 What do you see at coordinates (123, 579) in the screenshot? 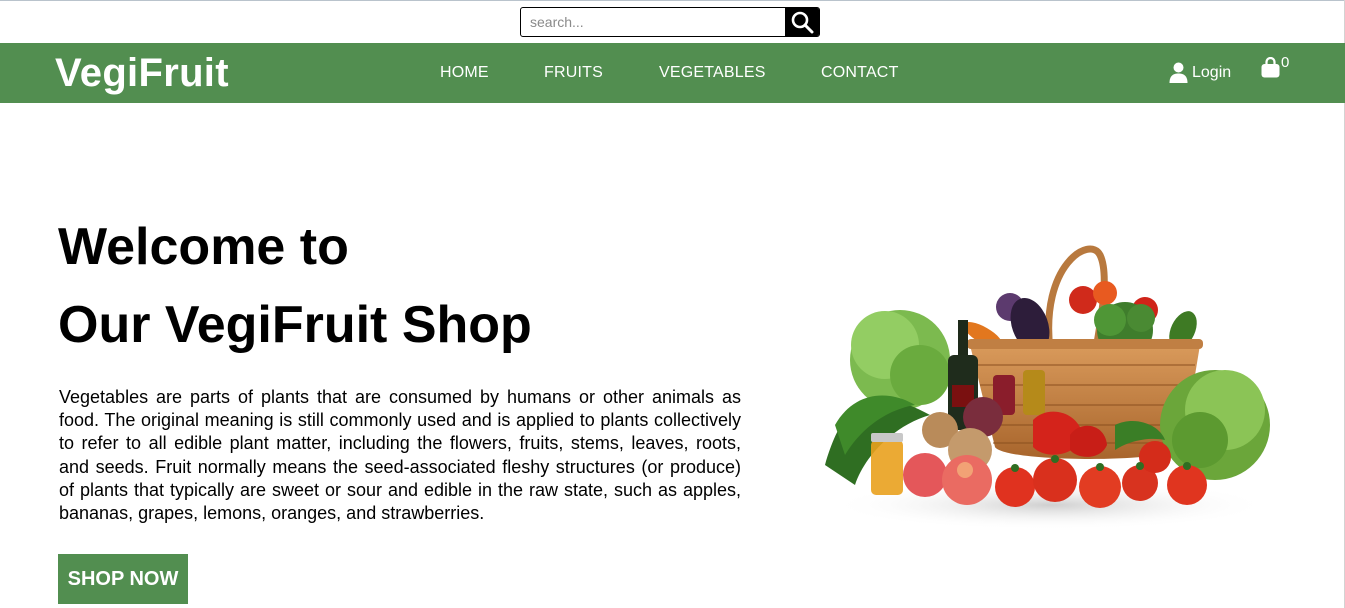
I see `shop-now-button: SHOP NOW` at bounding box center [123, 579].